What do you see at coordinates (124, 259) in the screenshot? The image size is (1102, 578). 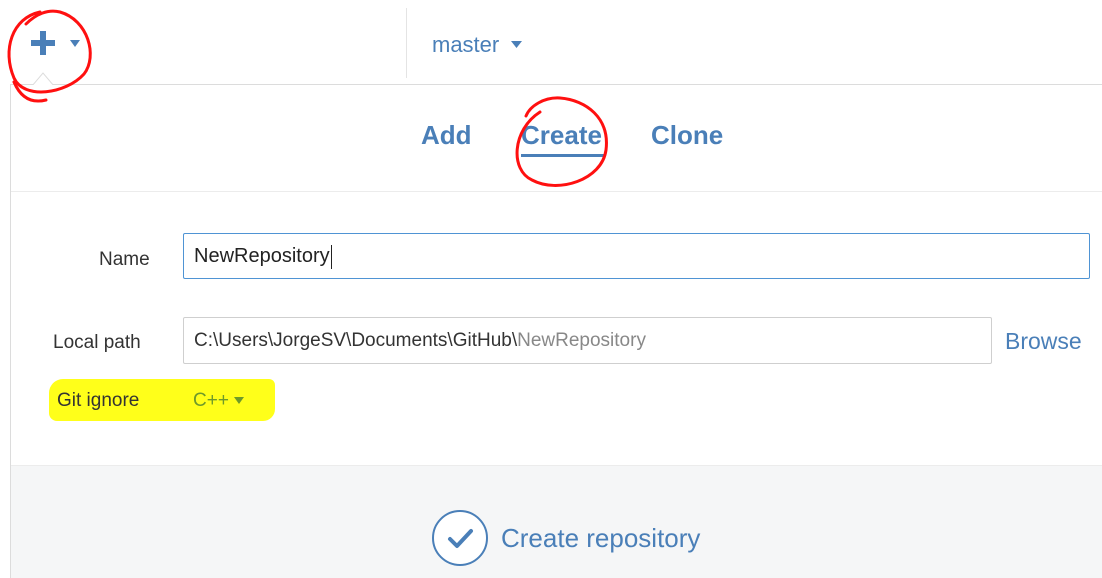 I see `name-label: Name` at bounding box center [124, 259].